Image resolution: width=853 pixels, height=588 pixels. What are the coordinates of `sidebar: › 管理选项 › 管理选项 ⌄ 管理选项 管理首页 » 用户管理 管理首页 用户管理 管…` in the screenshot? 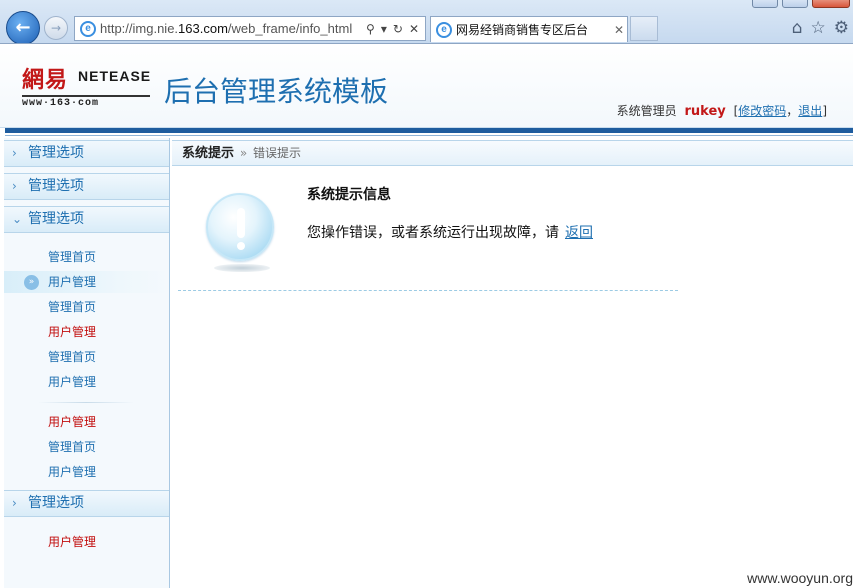 It's located at (87, 363).